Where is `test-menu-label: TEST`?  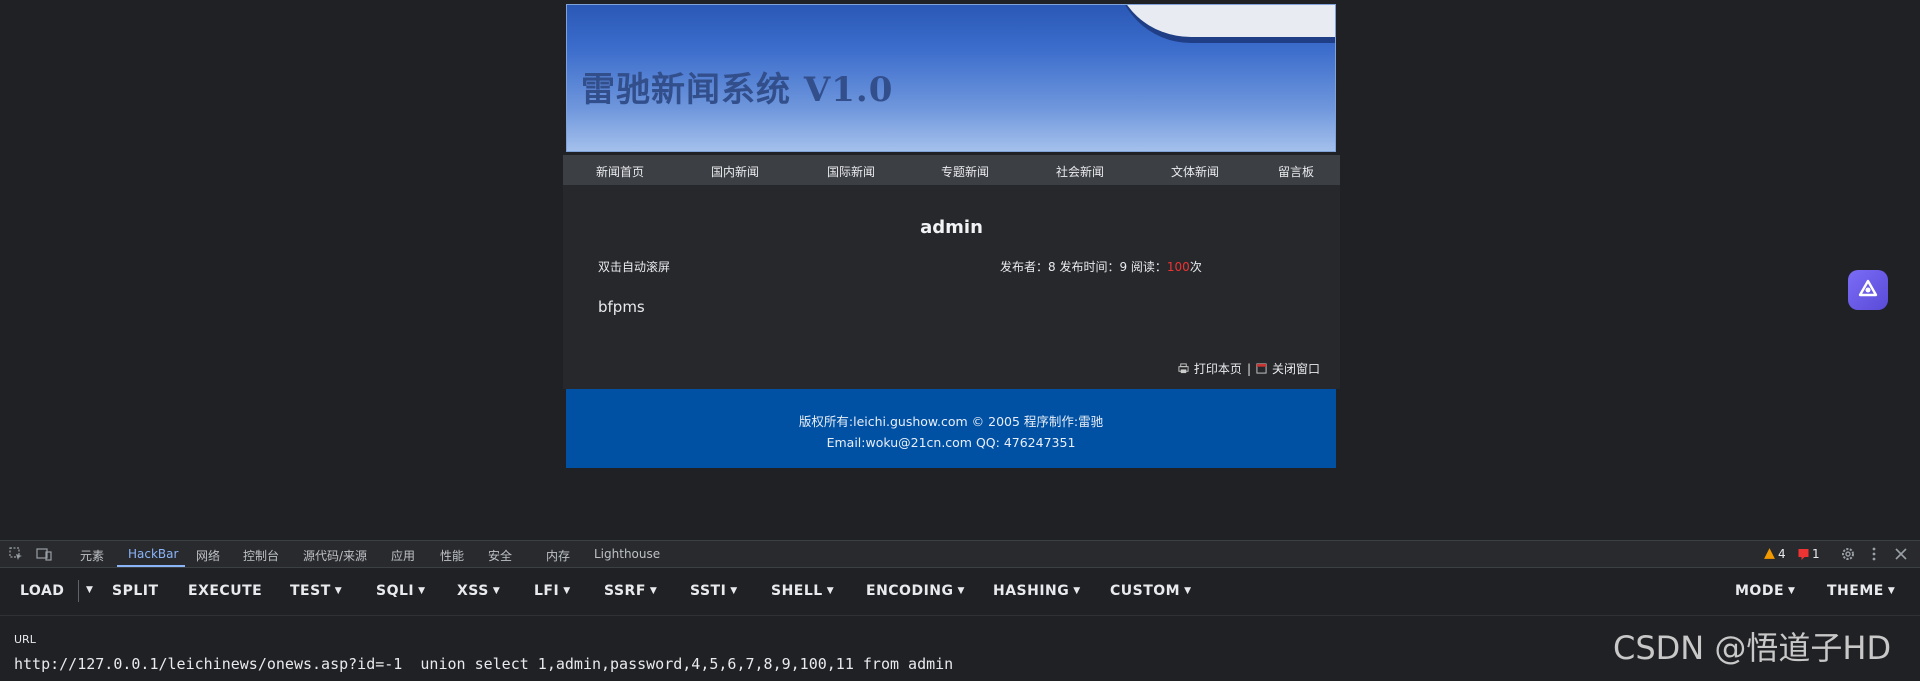
test-menu-label: TEST is located at coordinates (310, 591).